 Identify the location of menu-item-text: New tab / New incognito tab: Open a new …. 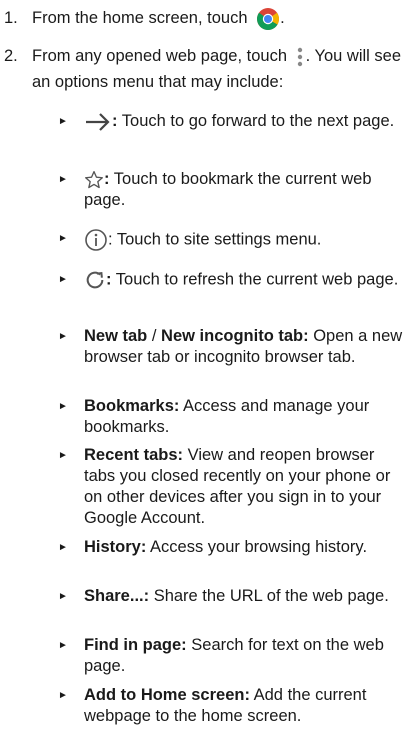
(243, 346).